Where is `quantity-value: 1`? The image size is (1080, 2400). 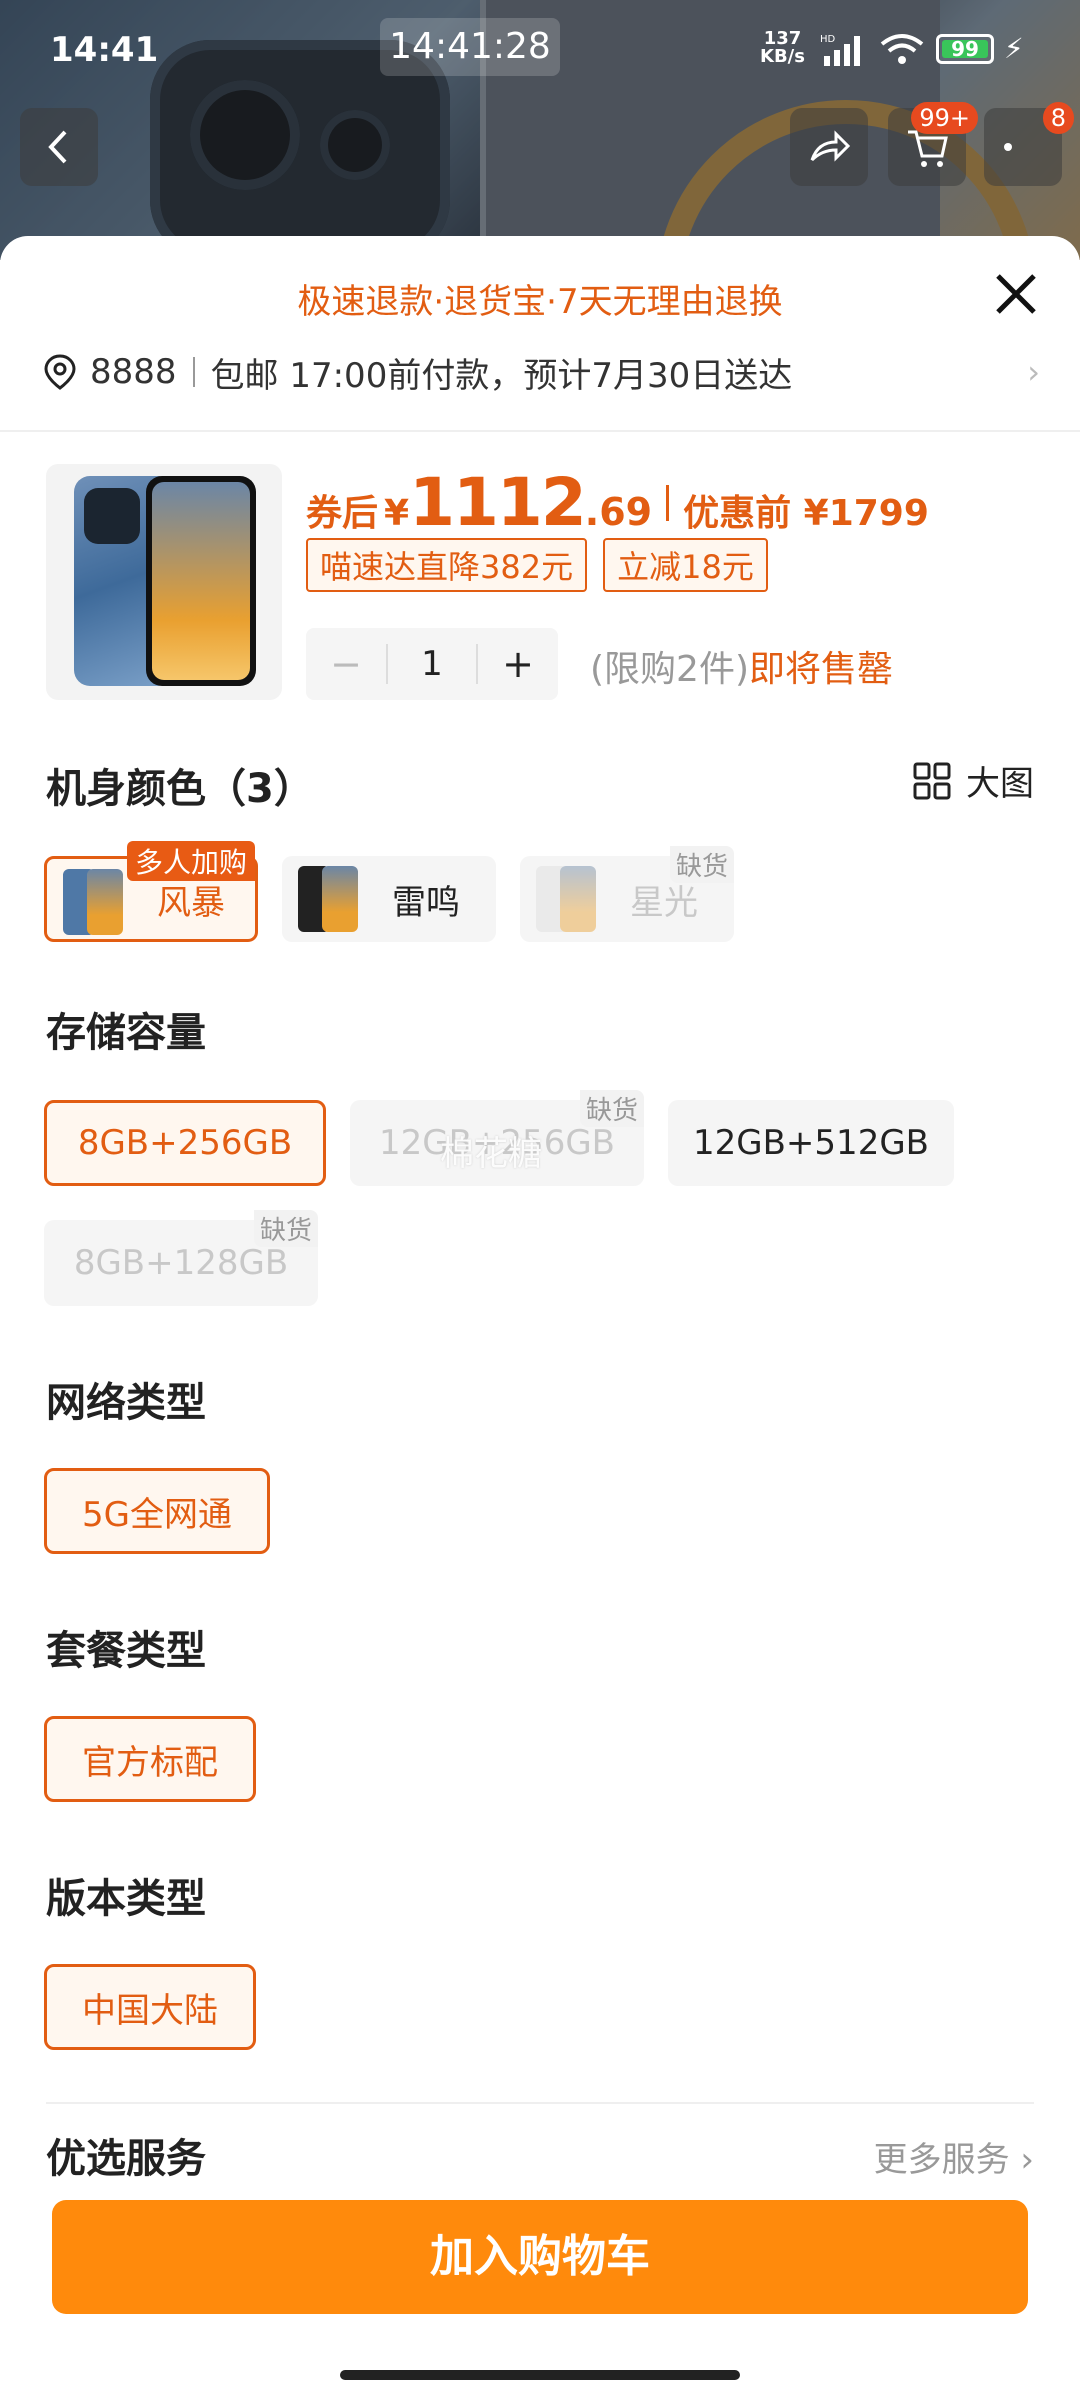 quantity-value: 1 is located at coordinates (432, 664).